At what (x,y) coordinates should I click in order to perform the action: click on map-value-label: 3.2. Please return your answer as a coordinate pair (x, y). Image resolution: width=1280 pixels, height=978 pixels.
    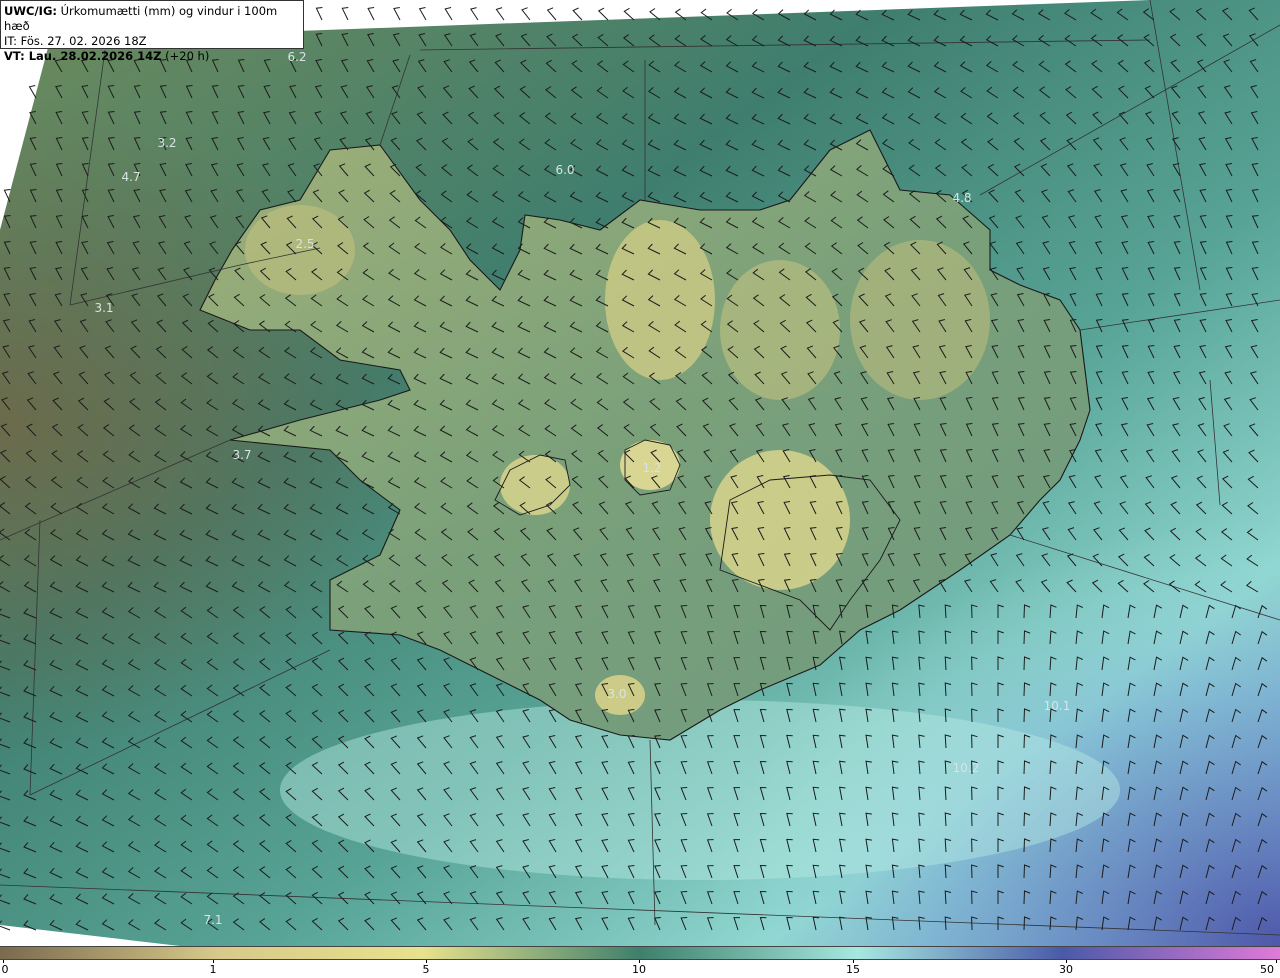
    Looking at the image, I should click on (167, 143).